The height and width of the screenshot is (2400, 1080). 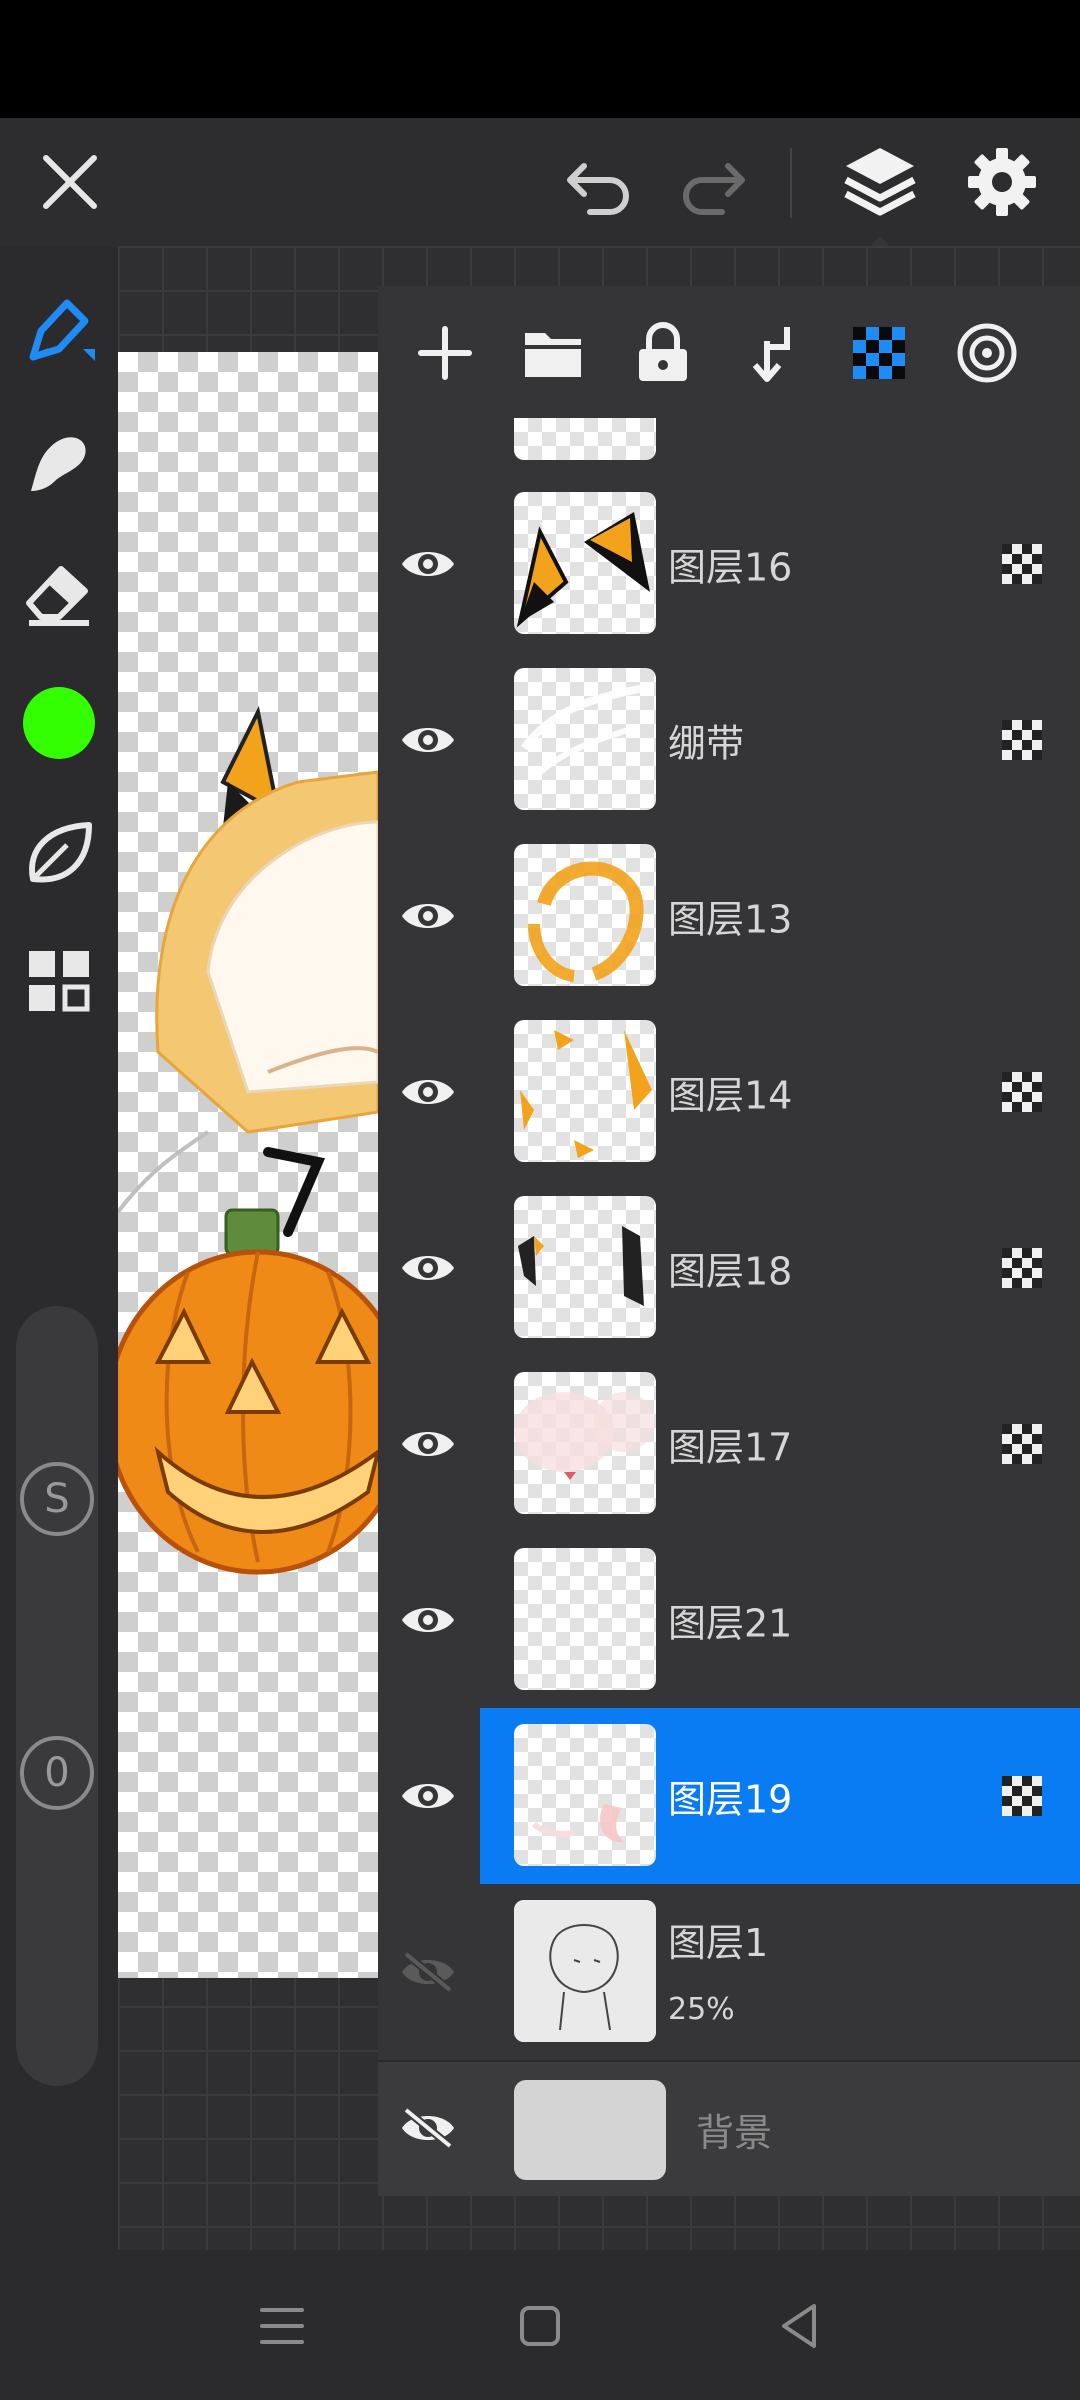 I want to click on layer-name: 图层1, so click(x=718, y=1943).